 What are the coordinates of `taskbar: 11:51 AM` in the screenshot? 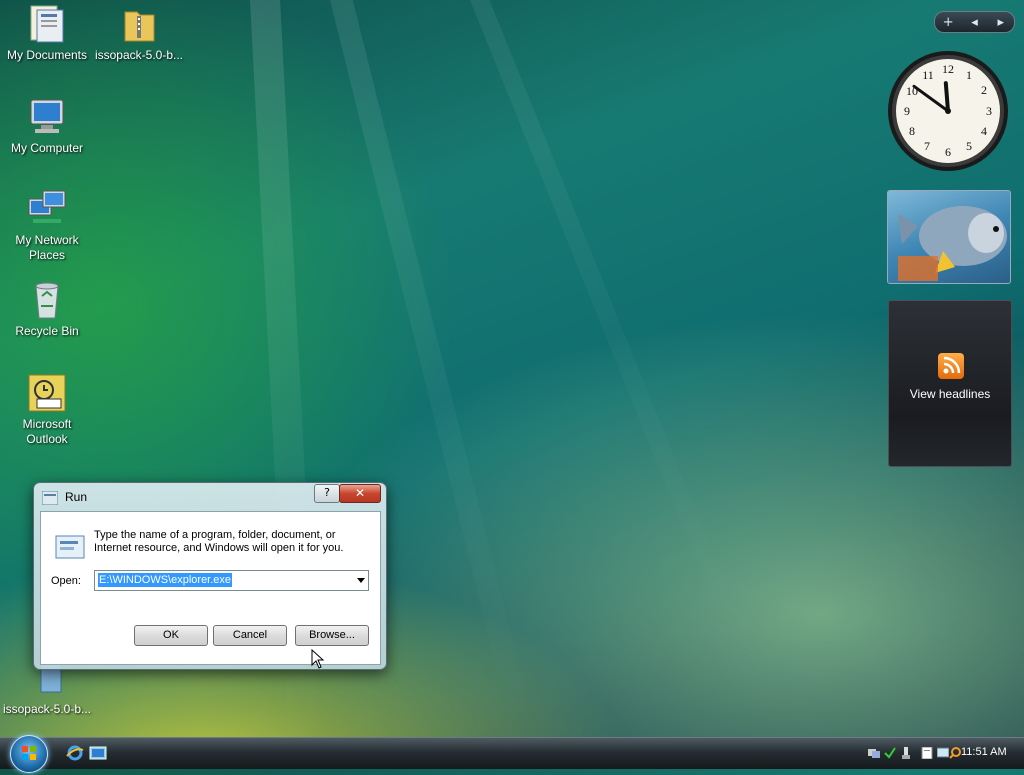 It's located at (512, 754).